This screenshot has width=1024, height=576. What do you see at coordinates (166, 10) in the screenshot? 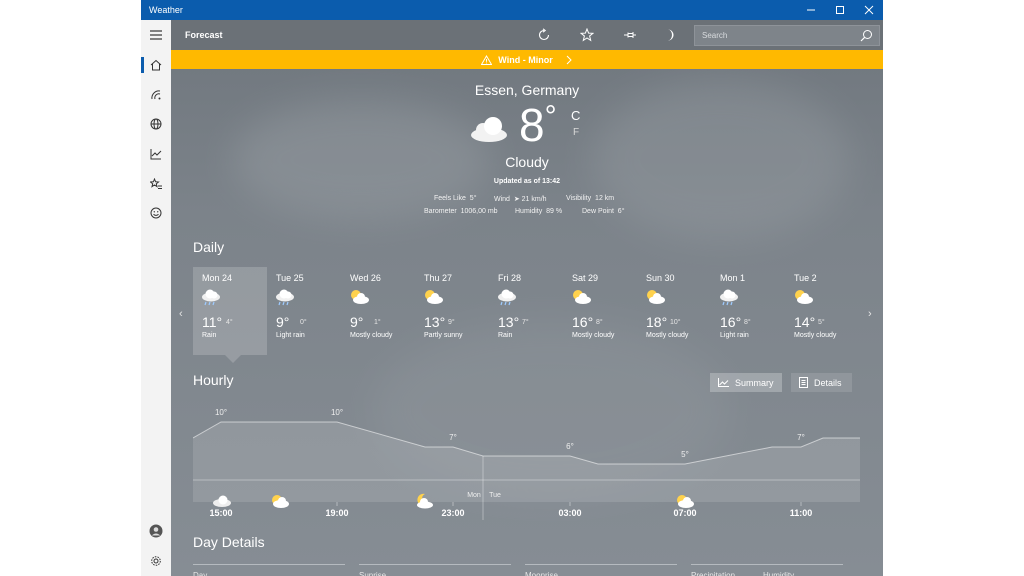
I see `window-title: Weather` at bounding box center [166, 10].